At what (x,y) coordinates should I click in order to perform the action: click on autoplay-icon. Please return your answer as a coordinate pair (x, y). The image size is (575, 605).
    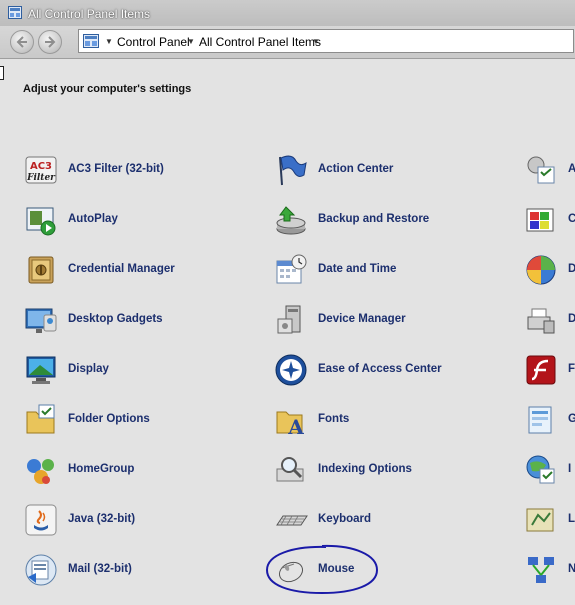
    Looking at the image, I should click on (41, 221).